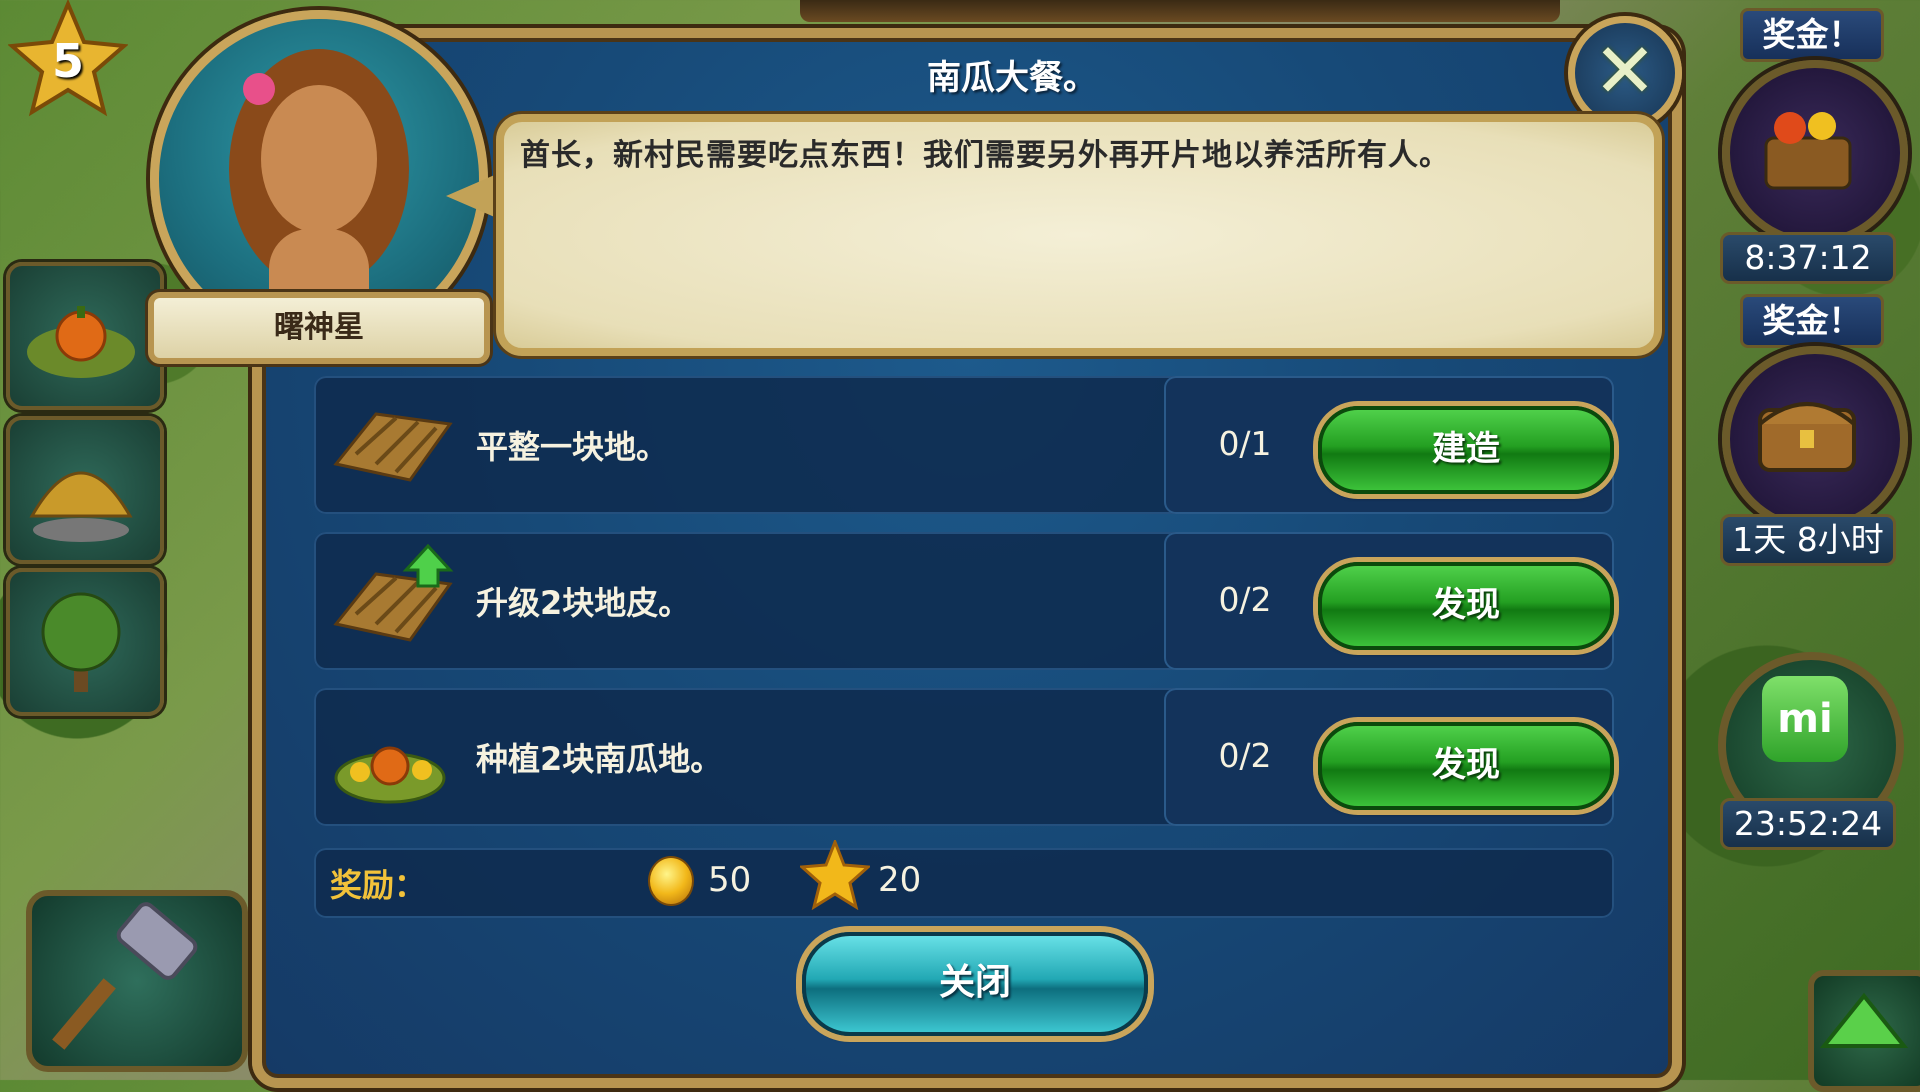 The height and width of the screenshot is (1092, 1920). What do you see at coordinates (985, 155) in the screenshot?
I see `speech-text: 酋长，新村民需要吃点东西！我们需要另外再开片地以养活所有人。` at bounding box center [985, 155].